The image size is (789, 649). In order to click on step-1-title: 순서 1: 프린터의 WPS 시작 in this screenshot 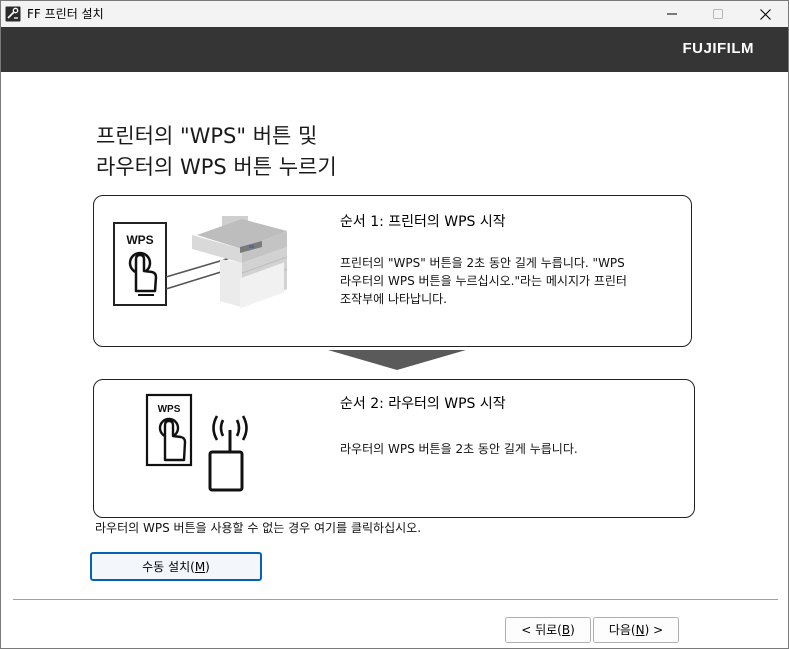, I will do `click(423, 222)`.